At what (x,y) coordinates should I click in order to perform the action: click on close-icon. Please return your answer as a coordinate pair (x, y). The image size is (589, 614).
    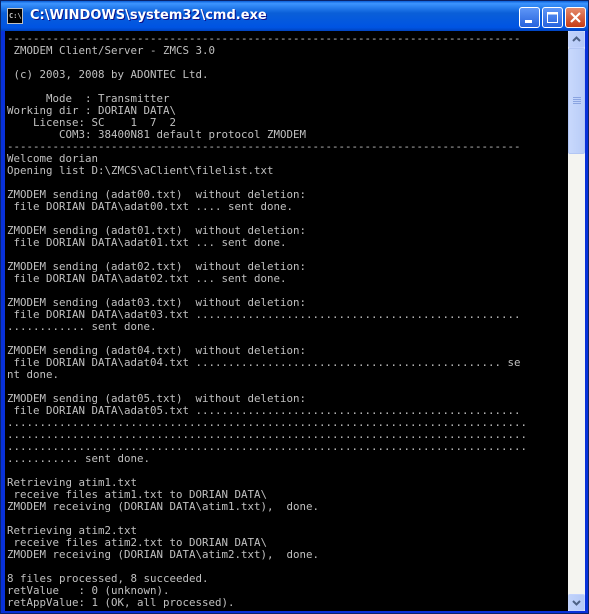
    Looking at the image, I should click on (575, 17).